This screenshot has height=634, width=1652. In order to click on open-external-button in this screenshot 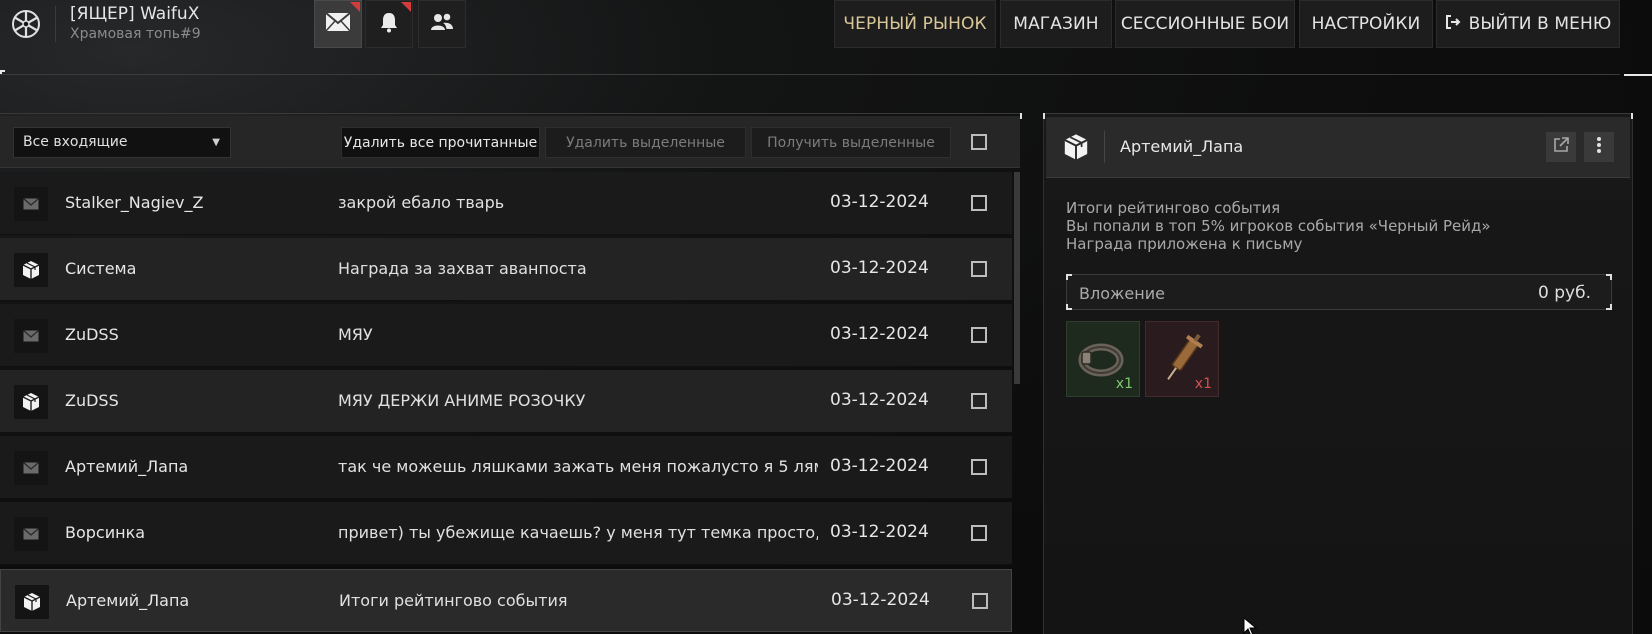, I will do `click(1561, 147)`.